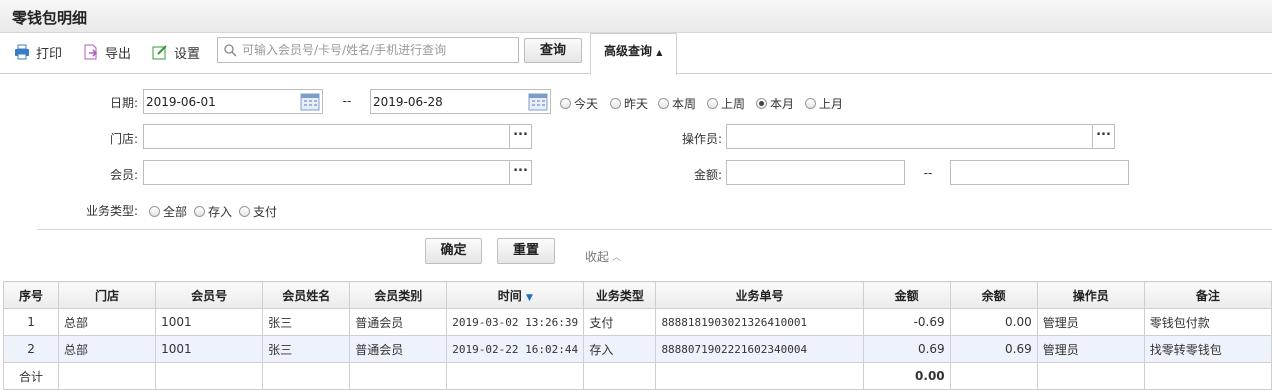 The height and width of the screenshot is (391, 1272). I want to click on title-bar: 零钱包明细, so click(636, 16).